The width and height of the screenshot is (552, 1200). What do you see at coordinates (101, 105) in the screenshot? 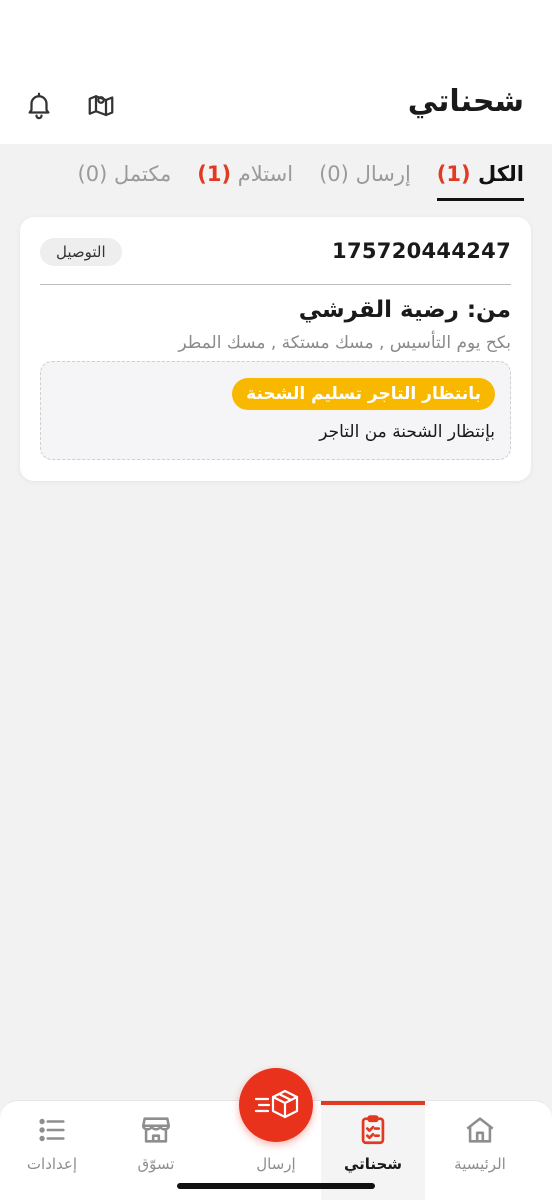
I see `map-icon` at bounding box center [101, 105].